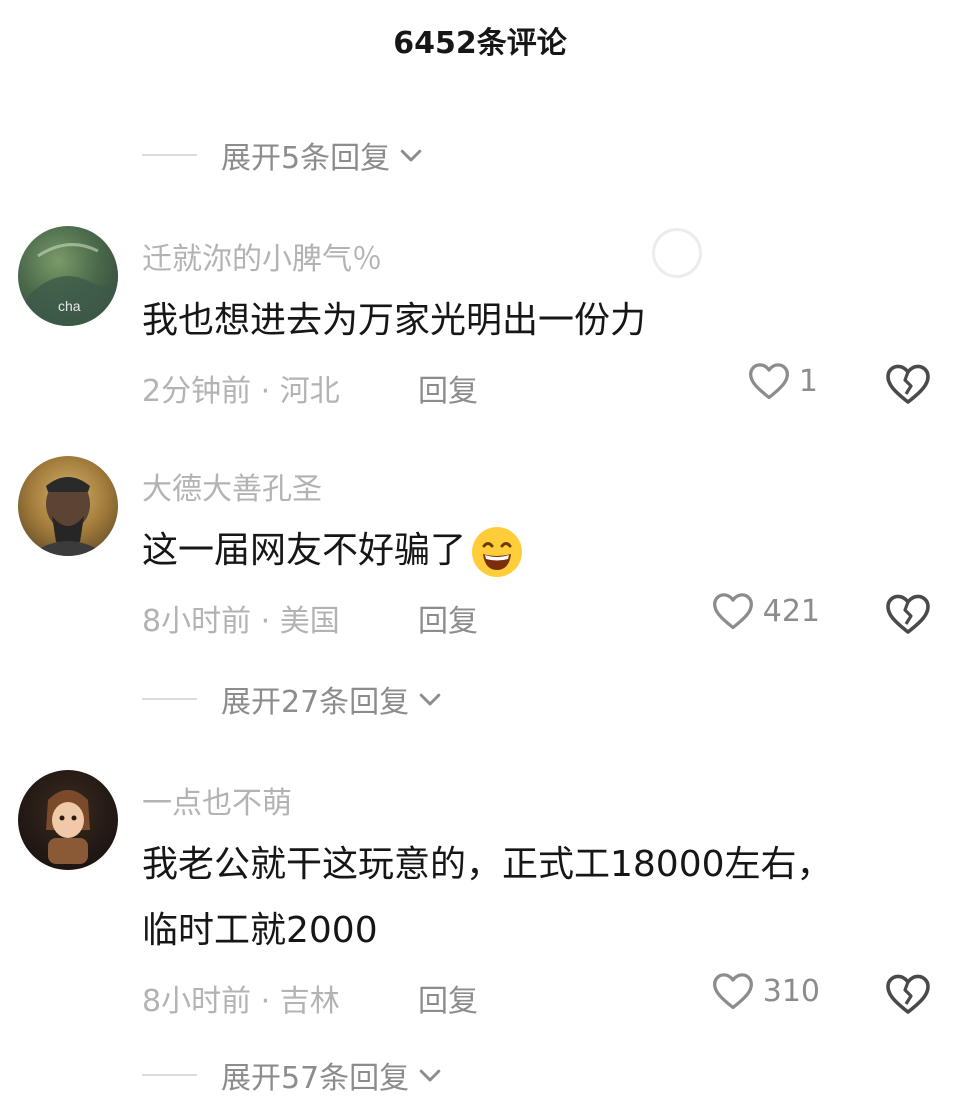 The width and height of the screenshot is (960, 1100). I want to click on comment-text-line: 我老公就干这玩意的，正式工18000左右，, so click(487, 864).